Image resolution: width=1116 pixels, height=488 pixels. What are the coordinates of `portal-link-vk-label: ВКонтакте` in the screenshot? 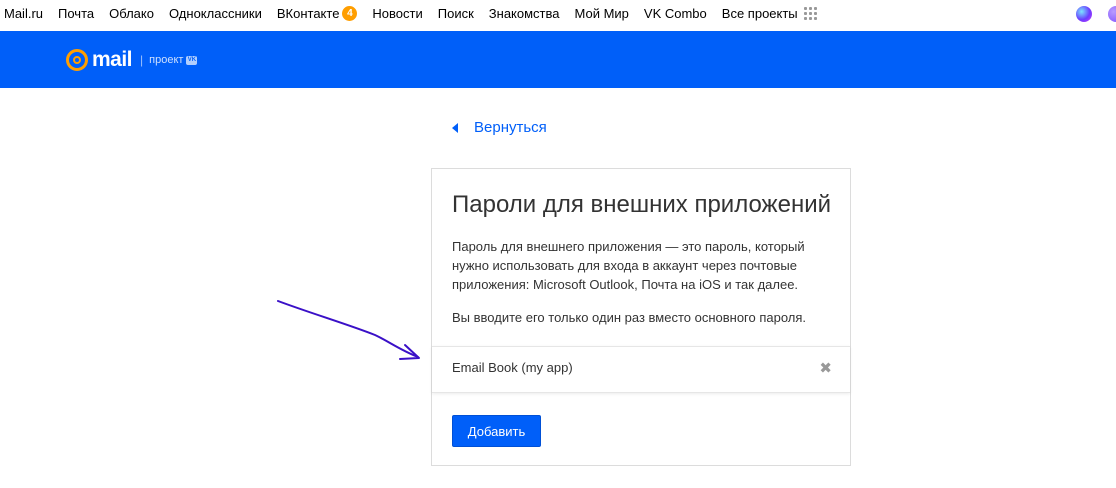 It's located at (308, 13).